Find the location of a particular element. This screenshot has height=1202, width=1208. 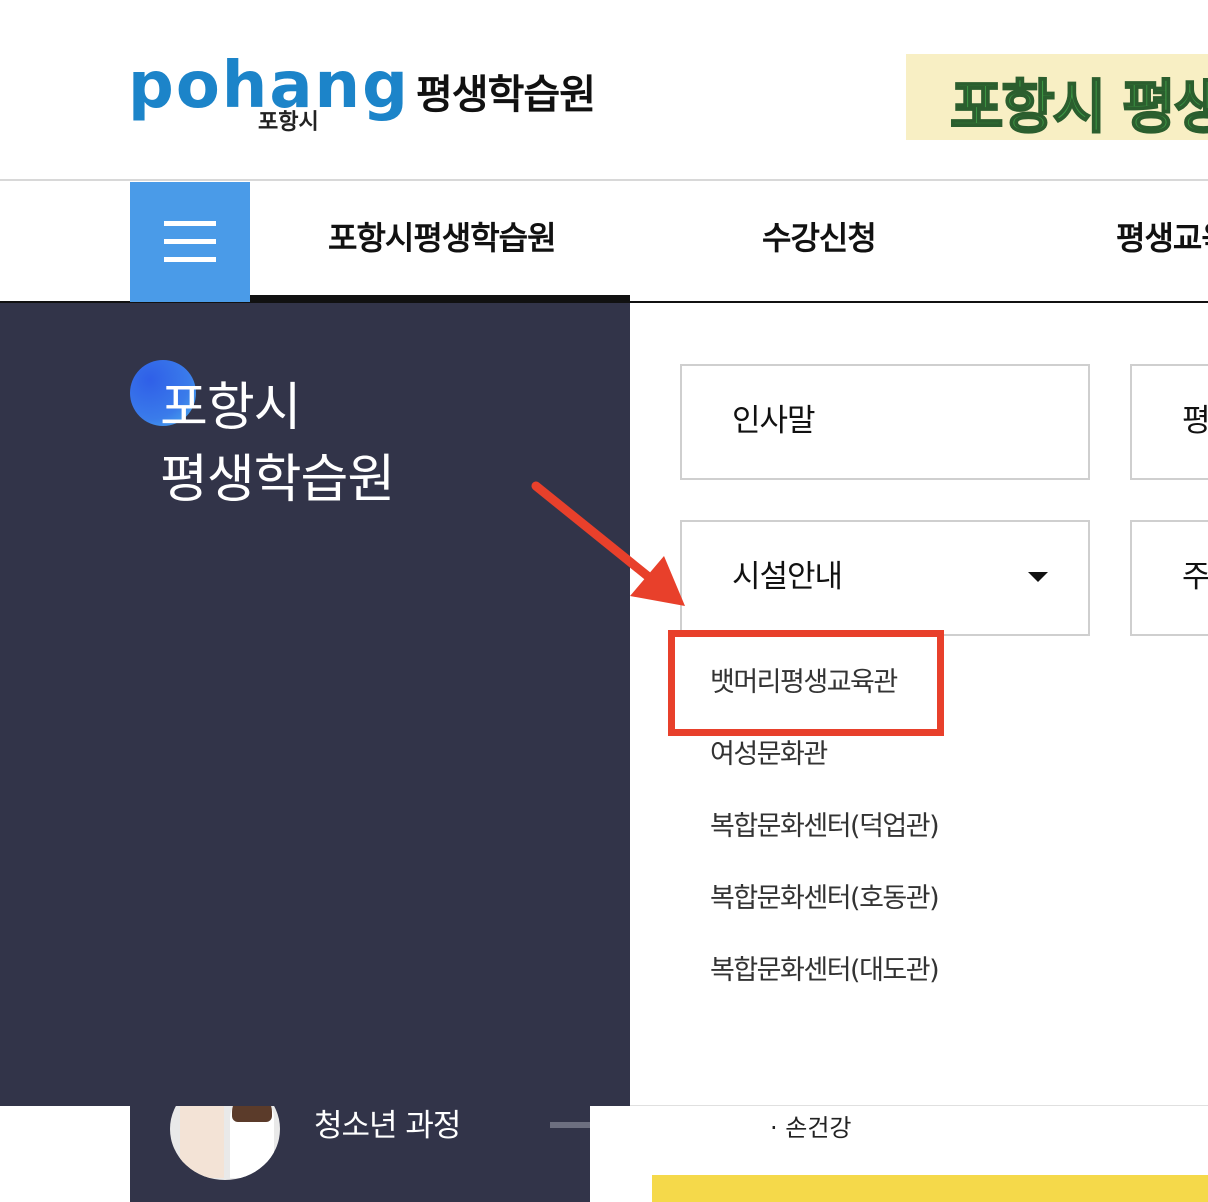

facility-link-daedo: 복합문화센터(대도관) is located at coordinates (825, 967).